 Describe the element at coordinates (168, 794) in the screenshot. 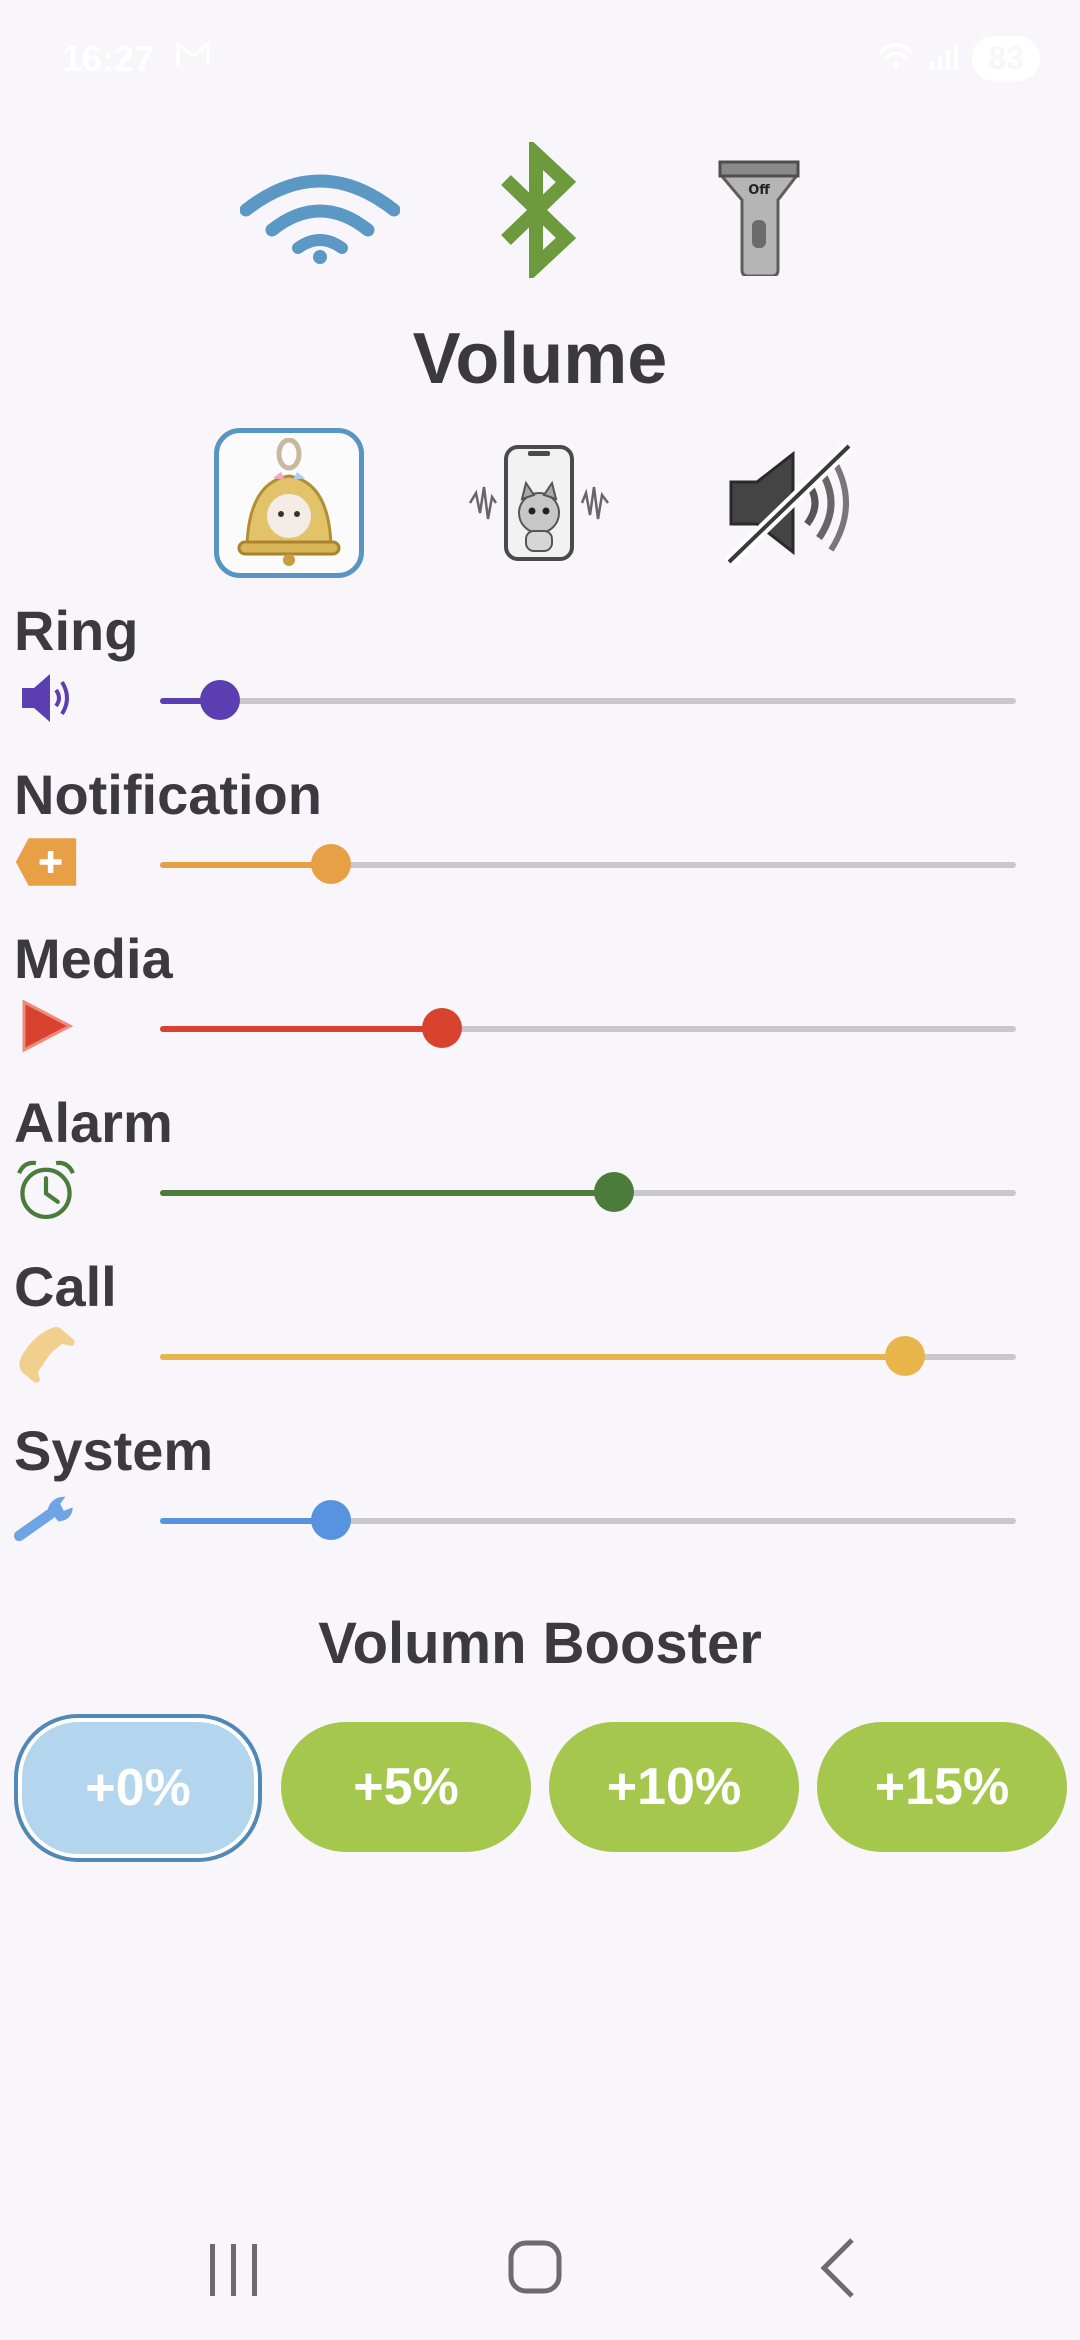

I see `volume-label: Notification` at that location.